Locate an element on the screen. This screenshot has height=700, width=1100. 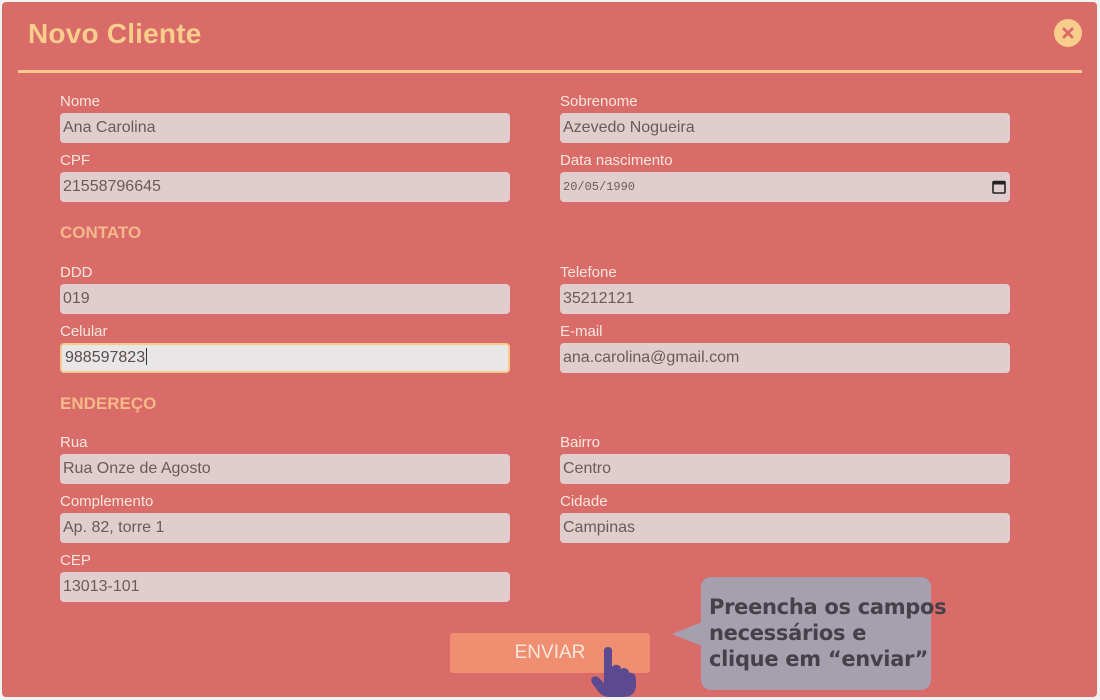
cpf-label: CPF is located at coordinates (75, 160).